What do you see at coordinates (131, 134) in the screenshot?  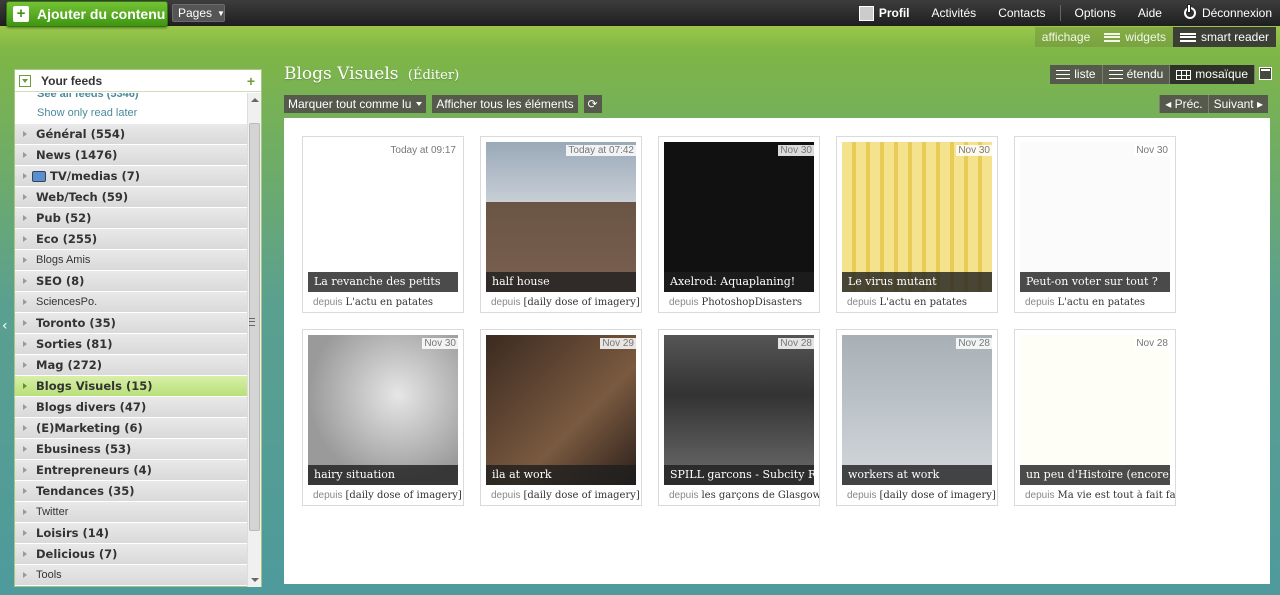 I see `sidebar-item: Général (554)` at bounding box center [131, 134].